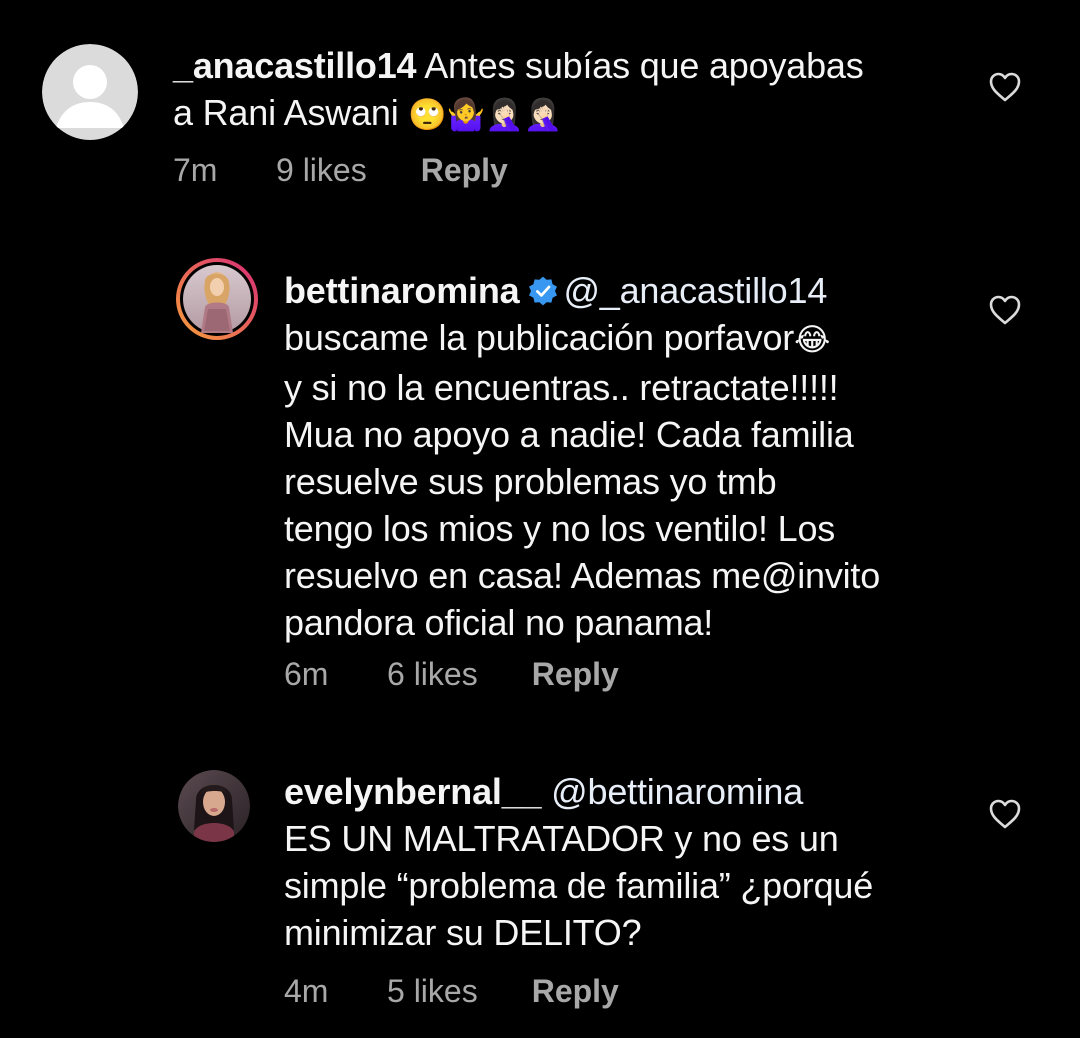 The height and width of the screenshot is (1038, 1080). I want to click on comment-text: minimizar su DELITO?, so click(463, 932).